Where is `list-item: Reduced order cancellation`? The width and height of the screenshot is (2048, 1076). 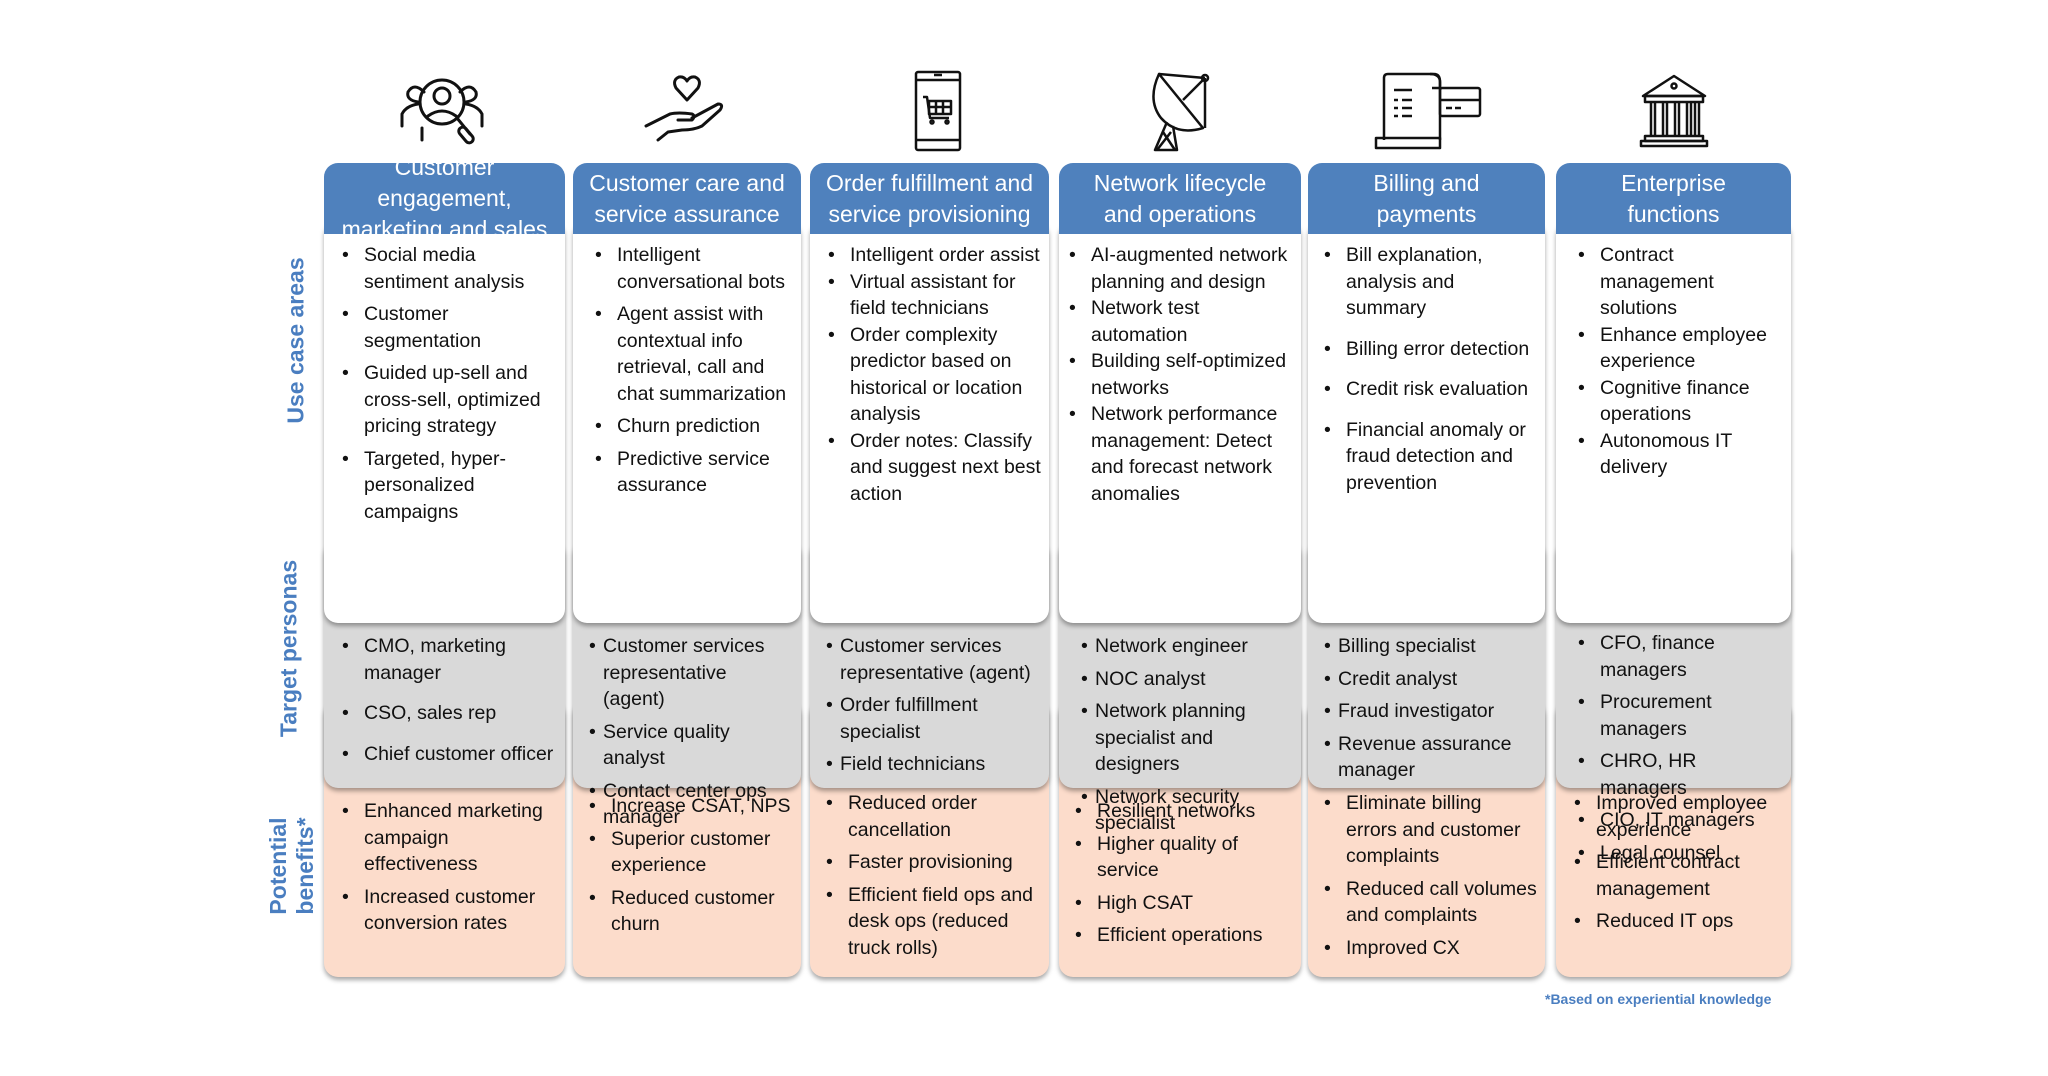 list-item: Reduced order cancellation is located at coordinates (933, 816).